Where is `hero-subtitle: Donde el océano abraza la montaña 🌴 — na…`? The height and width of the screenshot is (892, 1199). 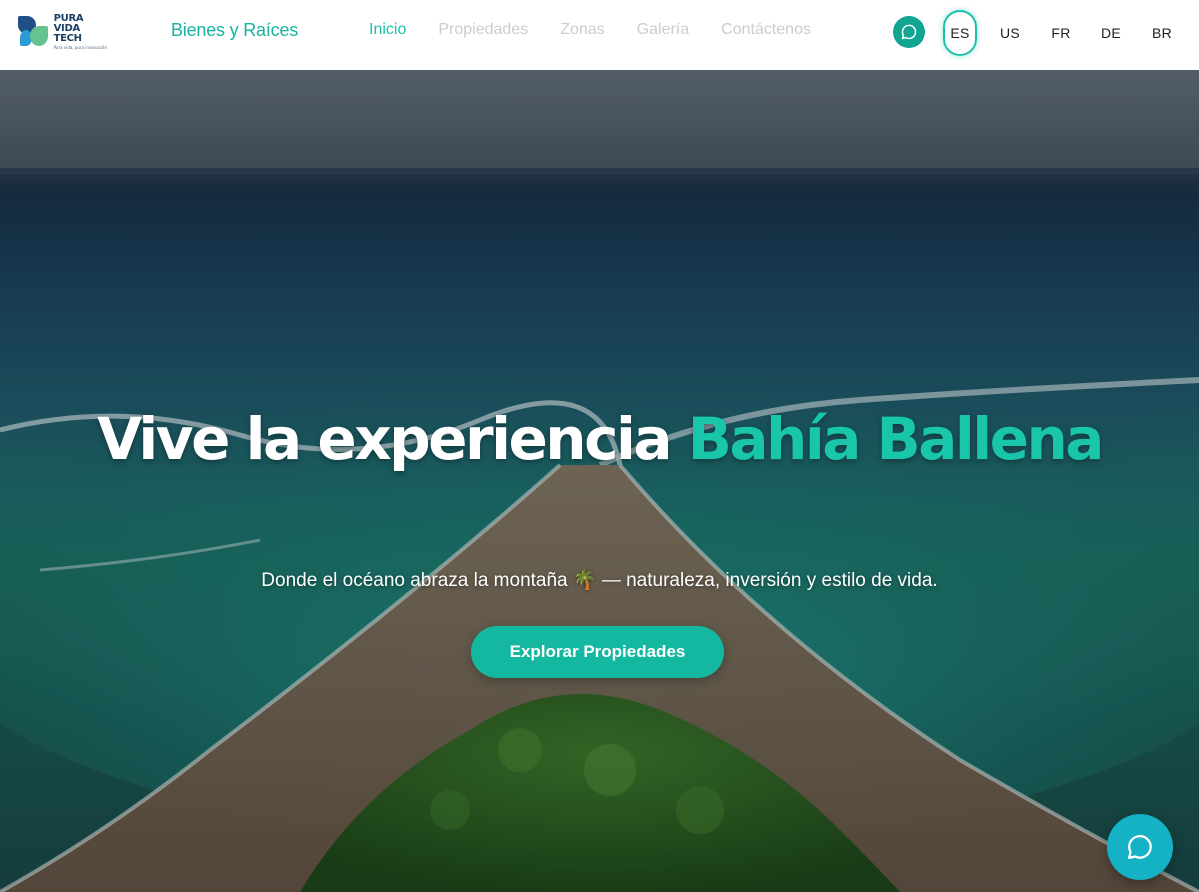
hero-subtitle: Donde el océano abraza la montaña 🌴 — na… is located at coordinates (599, 580).